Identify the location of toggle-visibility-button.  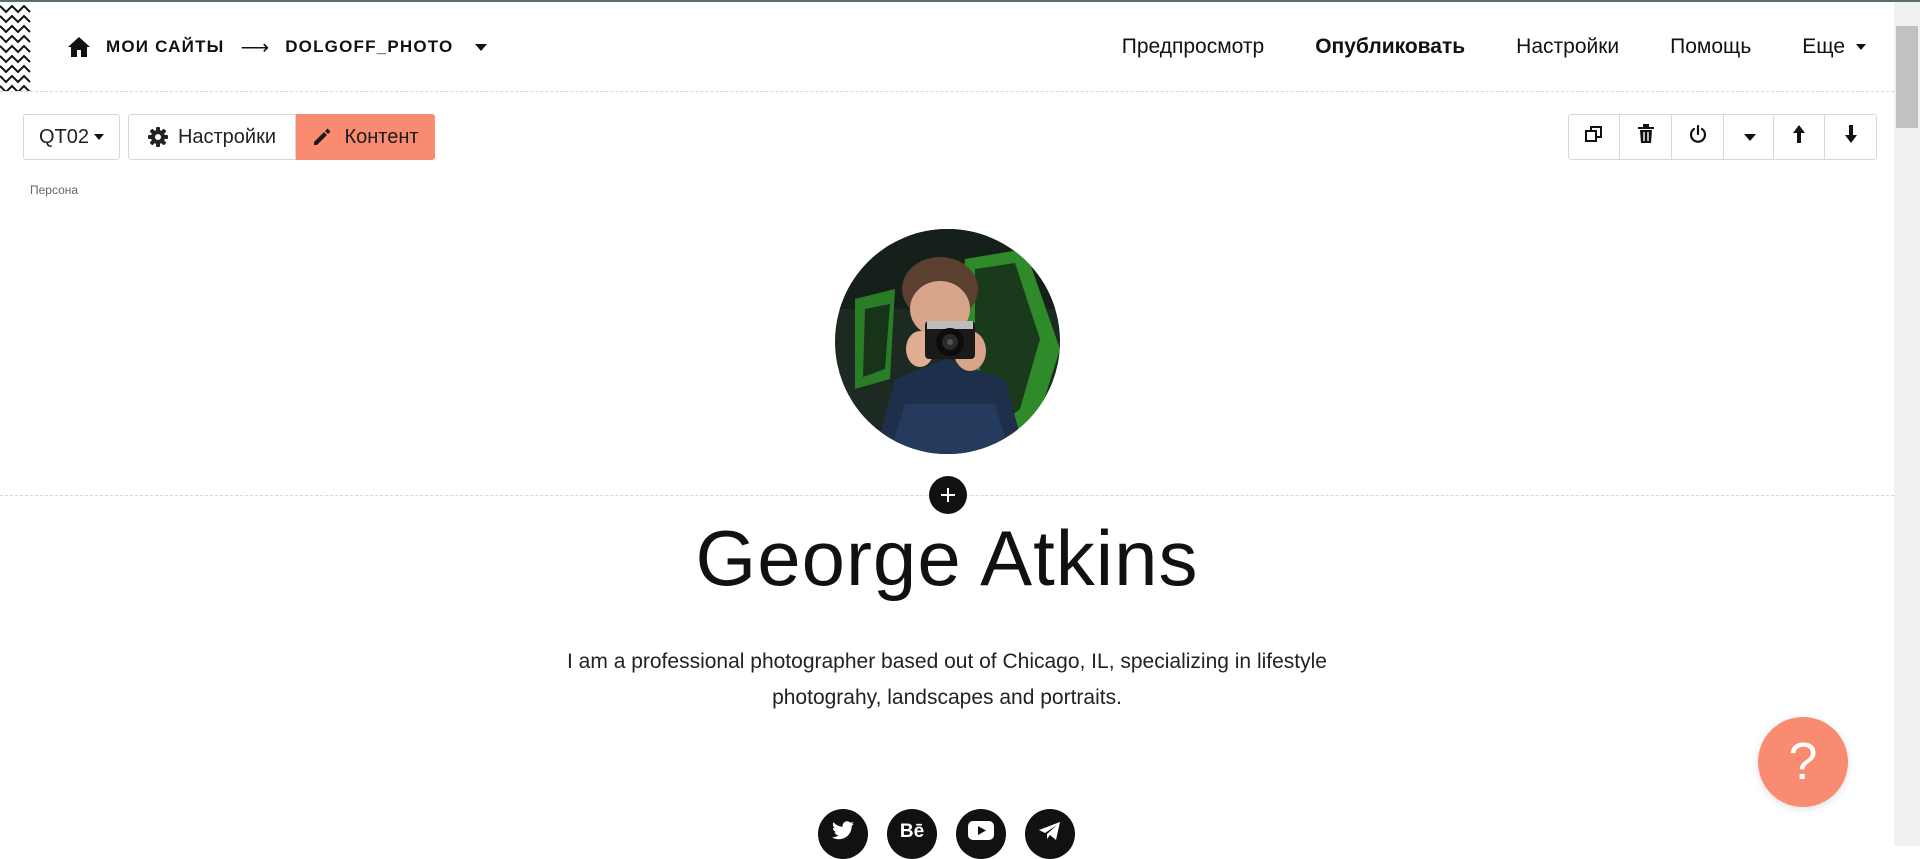
(1698, 137).